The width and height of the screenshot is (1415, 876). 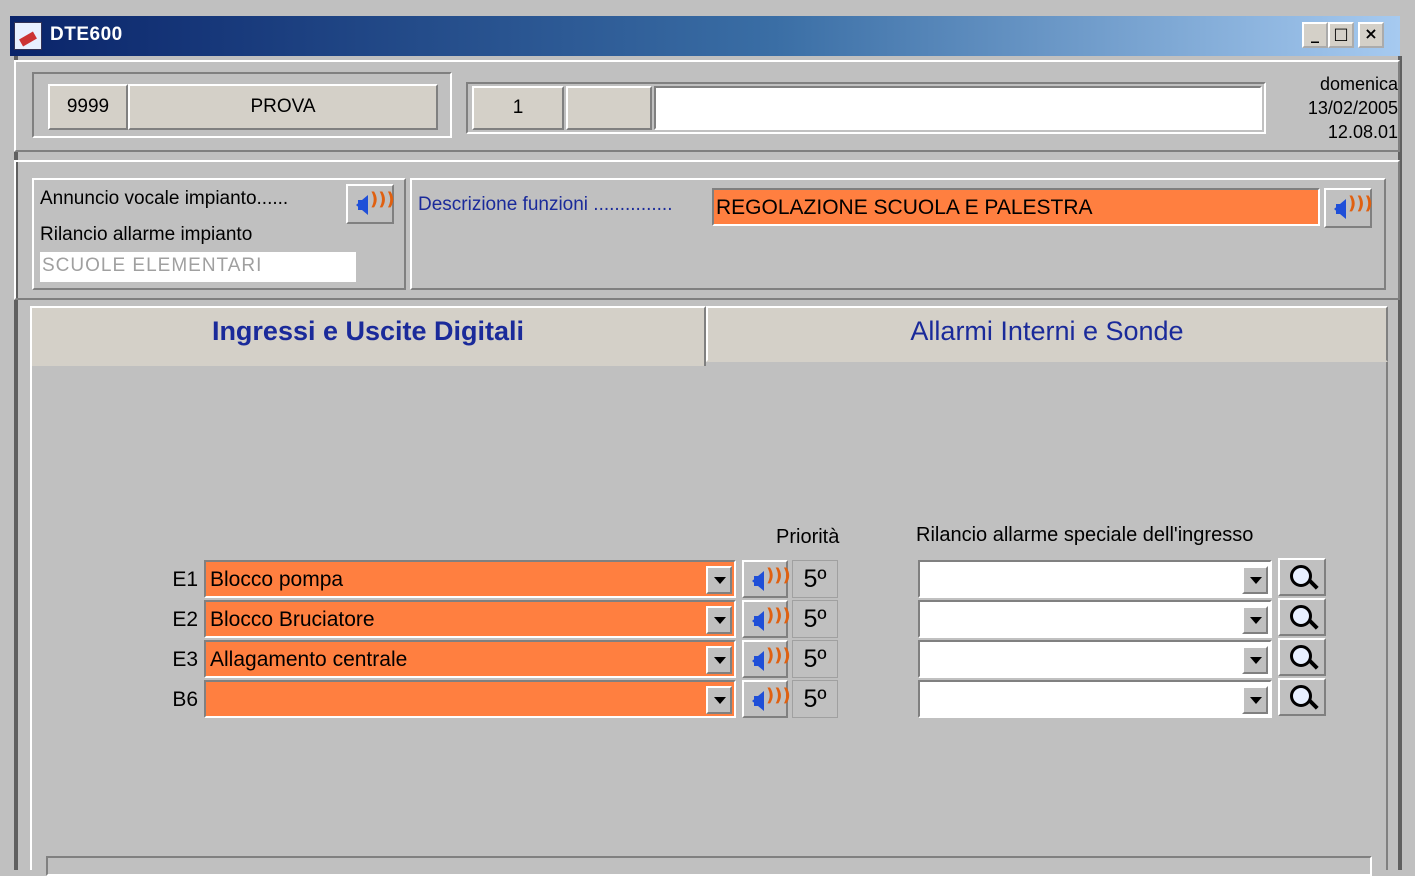 I want to click on window-title: DTE600, so click(x=86, y=34).